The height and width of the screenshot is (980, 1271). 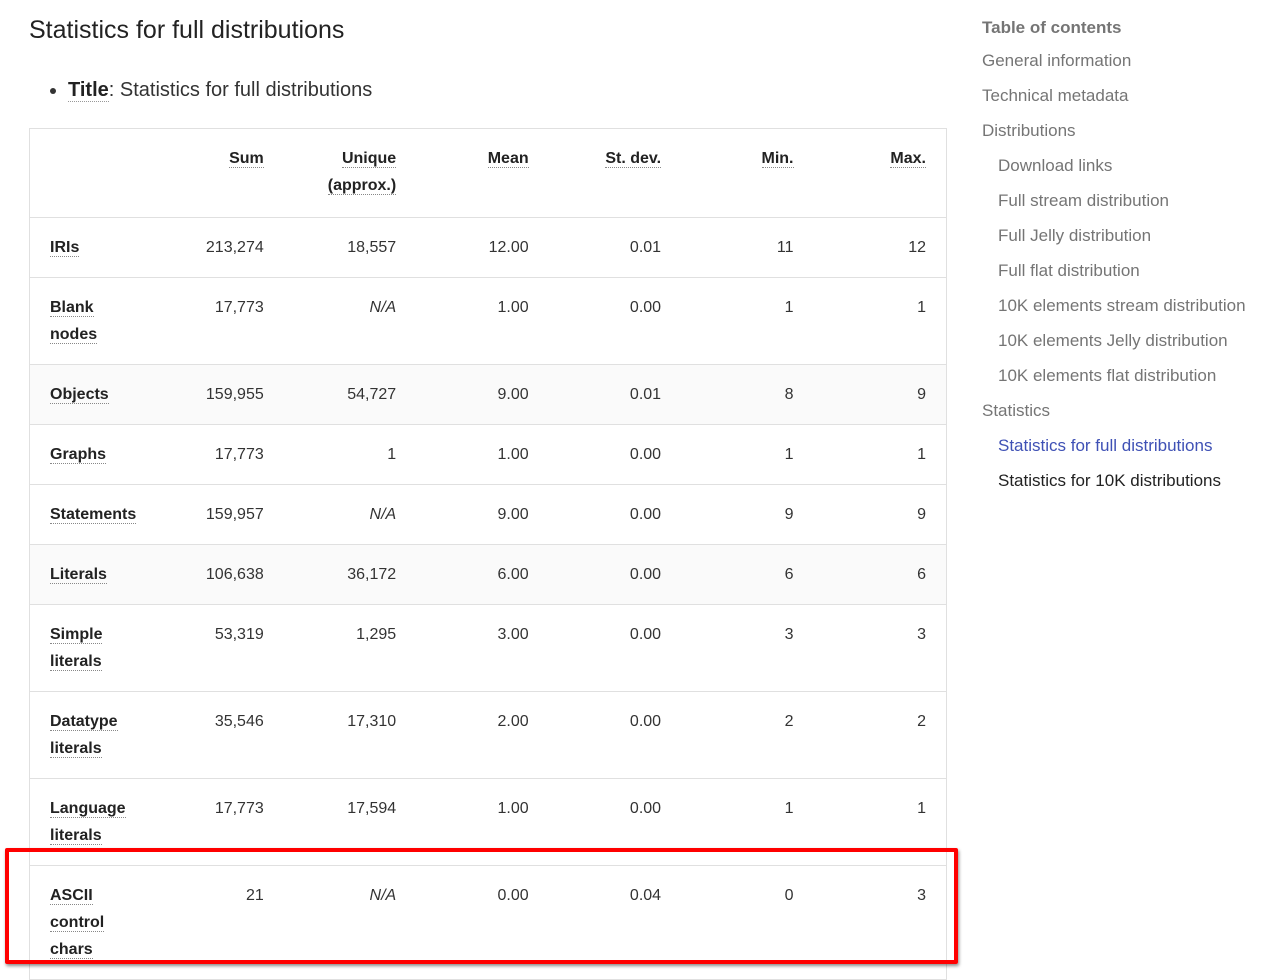 I want to click on cell-stdev: 0.04, so click(x=615, y=922).